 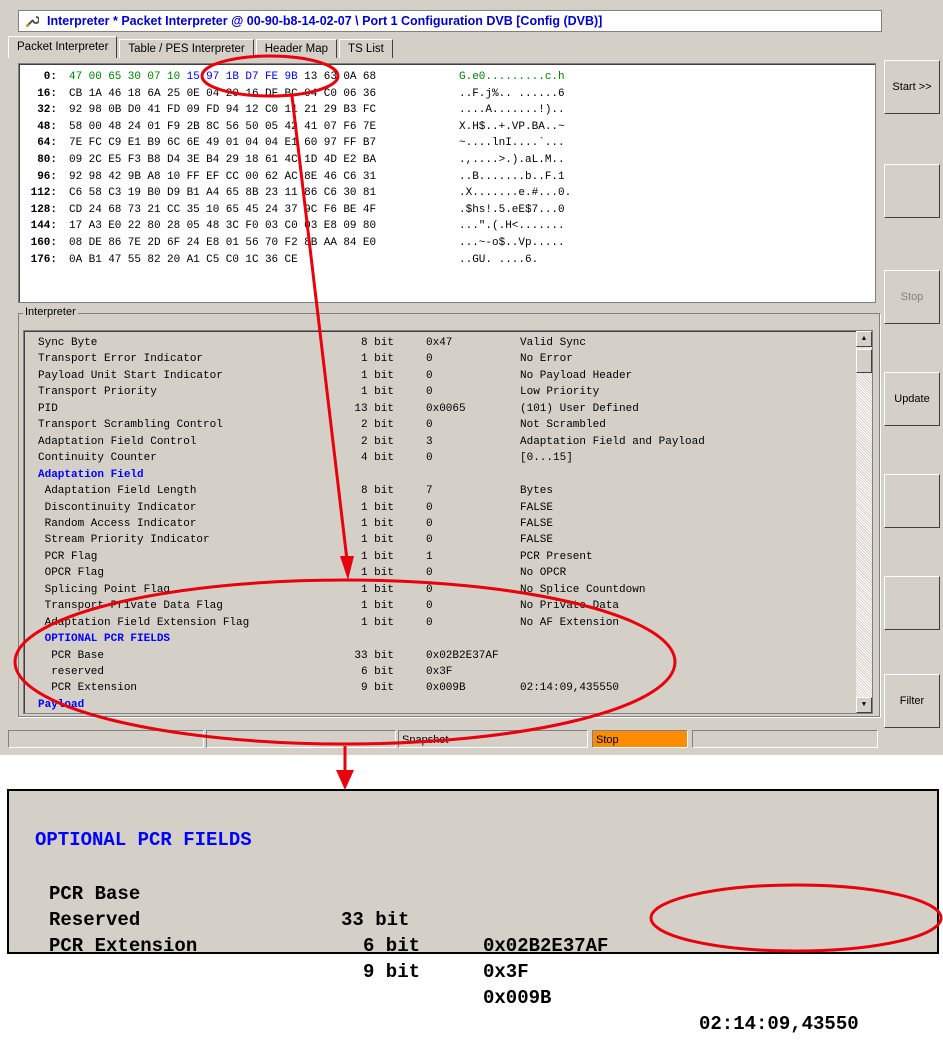 What do you see at coordinates (506, 972) in the screenshot?
I see `zoom-field-value: 0x3F` at bounding box center [506, 972].